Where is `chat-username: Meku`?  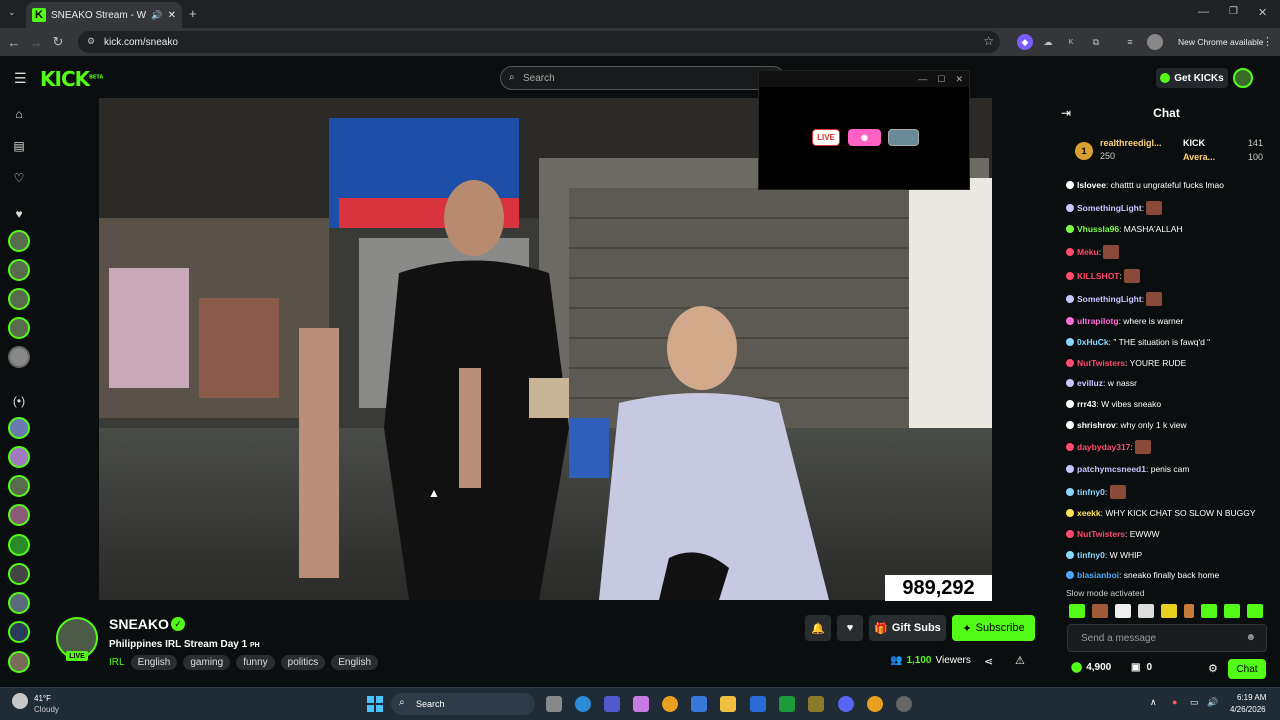
chat-username: Meku is located at coordinates (1088, 252).